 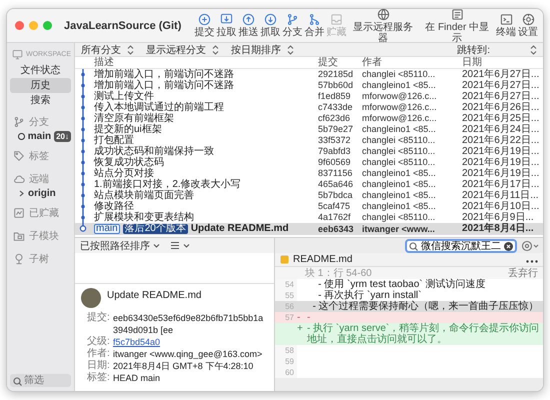 What do you see at coordinates (129, 162) in the screenshot?
I see `commit-message: 恢复成功状态码` at bounding box center [129, 162].